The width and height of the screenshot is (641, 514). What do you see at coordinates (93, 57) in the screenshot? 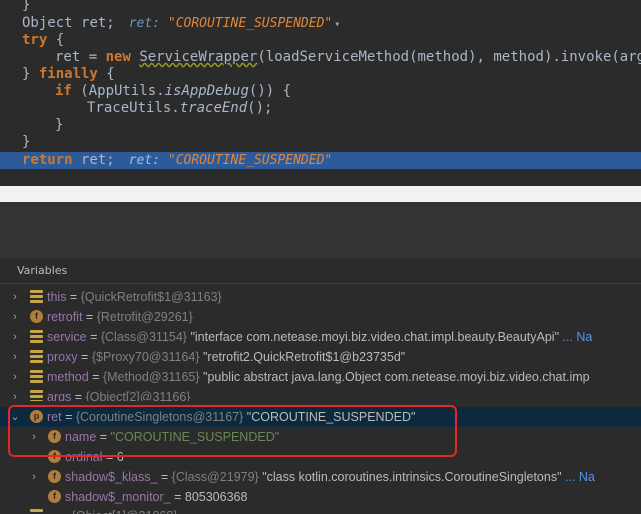
I see `operator-token: =` at bounding box center [93, 57].